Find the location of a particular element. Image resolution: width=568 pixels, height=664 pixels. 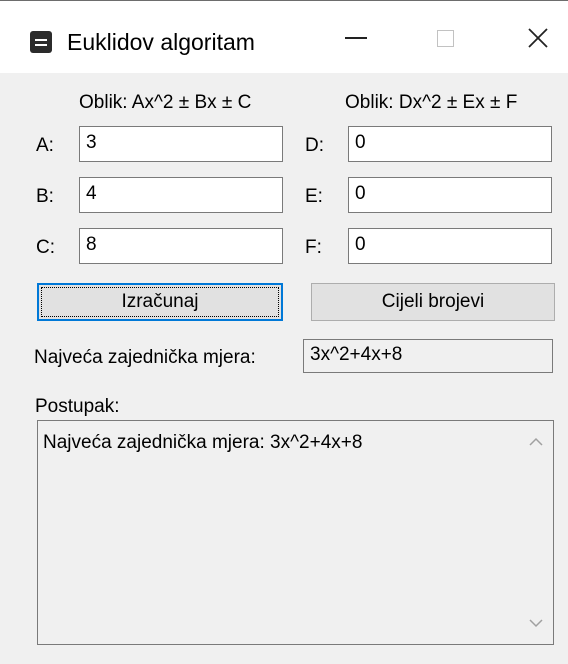

maximize-icon is located at coordinates (445, 38).